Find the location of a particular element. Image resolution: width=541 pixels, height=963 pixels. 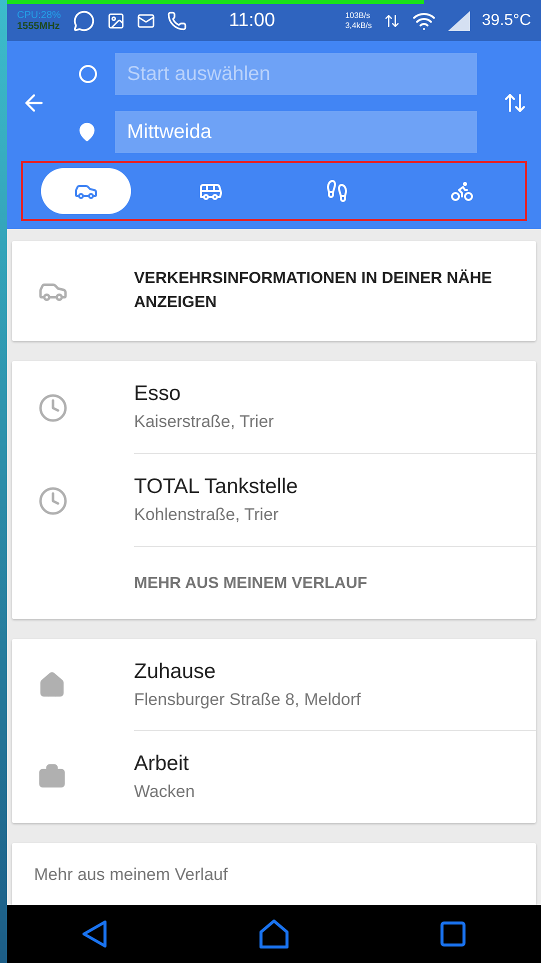

place-address: Kaiserstraße, Trier is located at coordinates (204, 422).